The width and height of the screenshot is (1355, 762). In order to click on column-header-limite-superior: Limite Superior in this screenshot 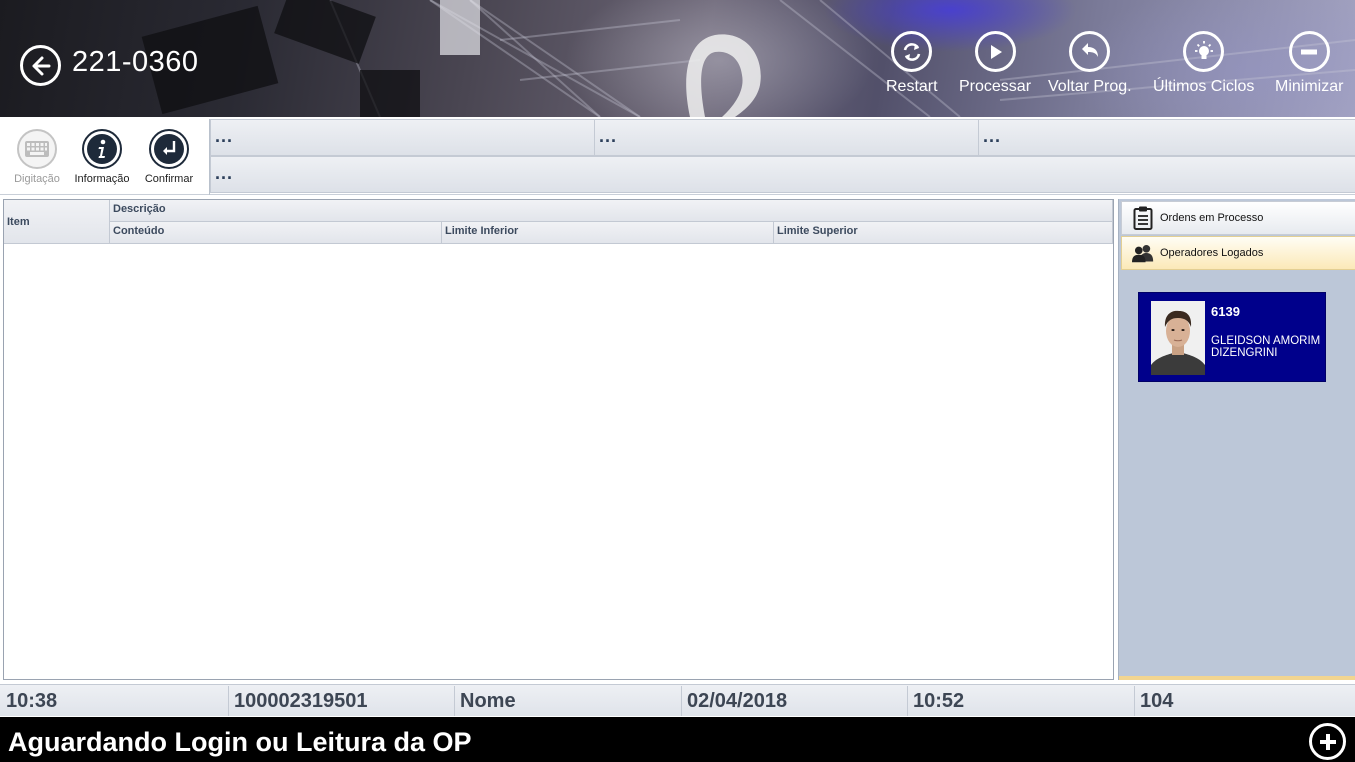, I will do `click(943, 233)`.